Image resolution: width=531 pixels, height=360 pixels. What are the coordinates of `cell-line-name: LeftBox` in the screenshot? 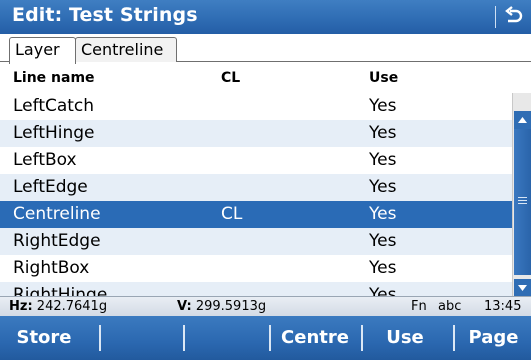 It's located at (45, 160).